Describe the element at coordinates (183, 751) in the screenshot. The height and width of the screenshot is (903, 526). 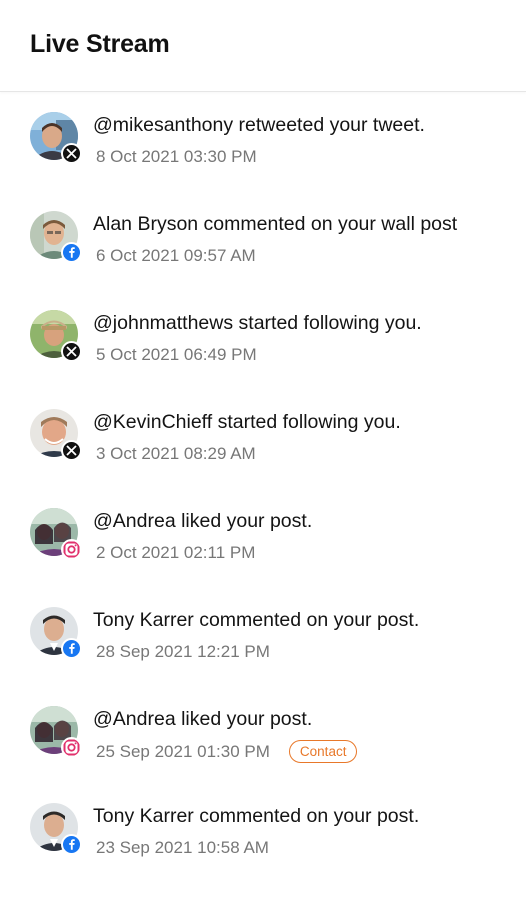
I see `timestamp: 25 Sep 2021 01:30 PM` at that location.